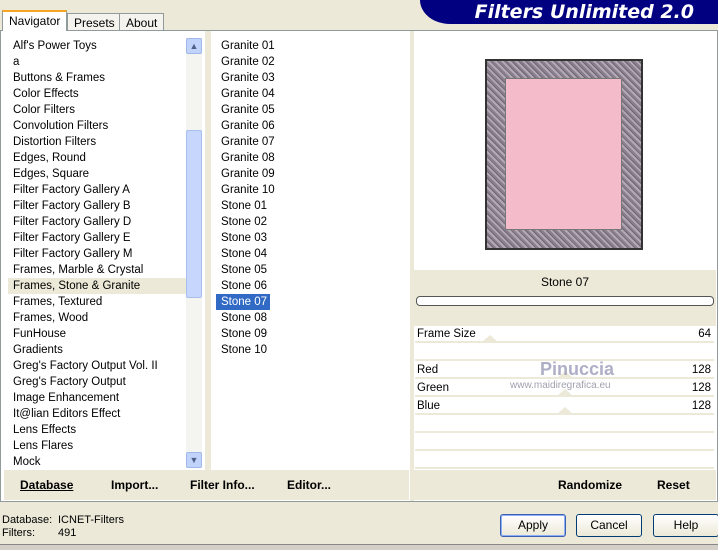 The image size is (718, 550). What do you see at coordinates (577, 369) in the screenshot?
I see `watermark-name: Pinuccia` at bounding box center [577, 369].